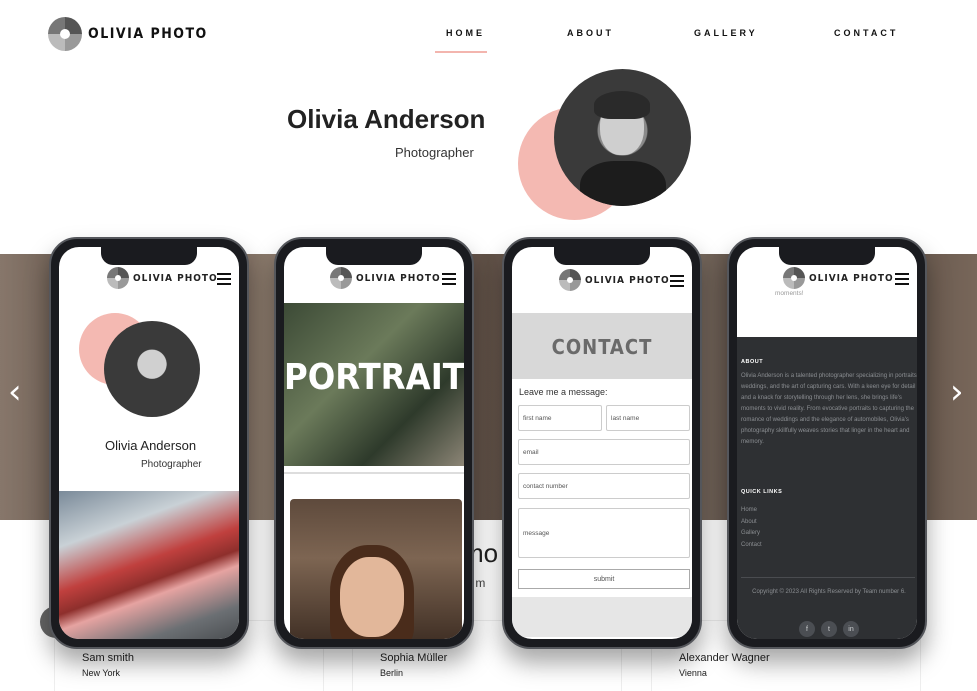  What do you see at coordinates (648, 418) in the screenshot?
I see `last-name-field: last name` at bounding box center [648, 418].